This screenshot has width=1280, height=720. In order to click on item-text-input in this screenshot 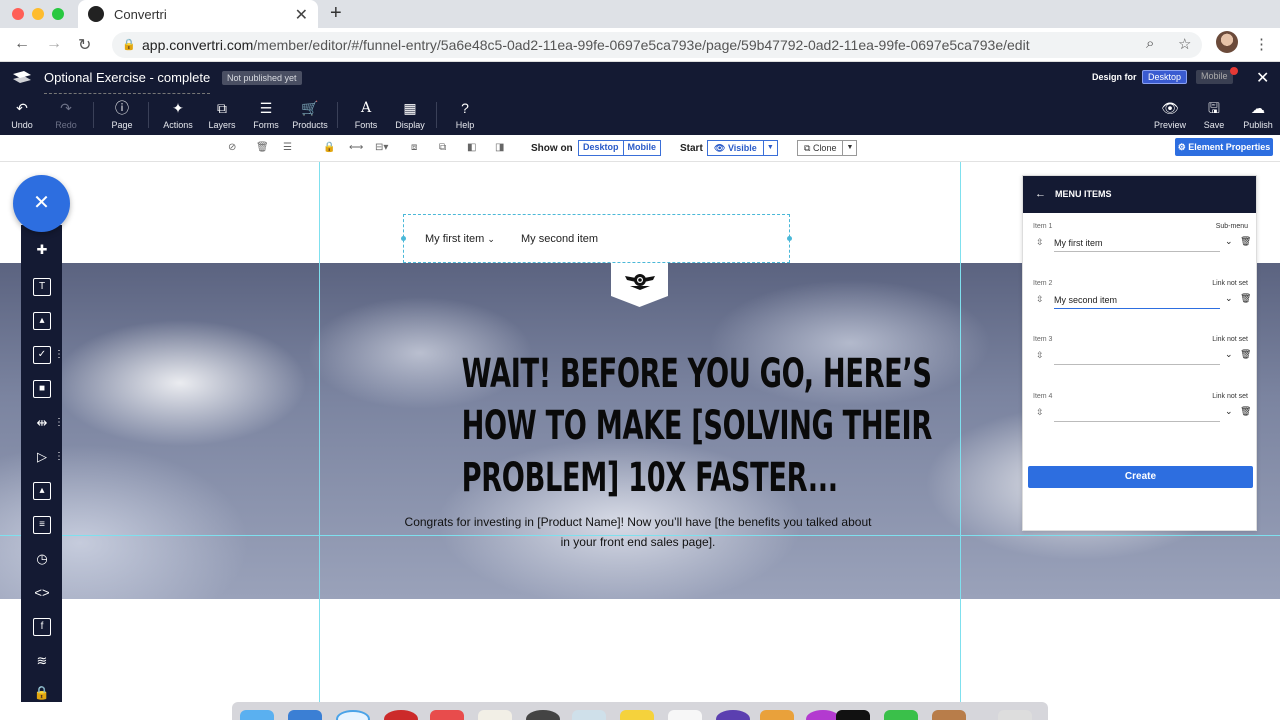, I will do `click(1137, 356)`.